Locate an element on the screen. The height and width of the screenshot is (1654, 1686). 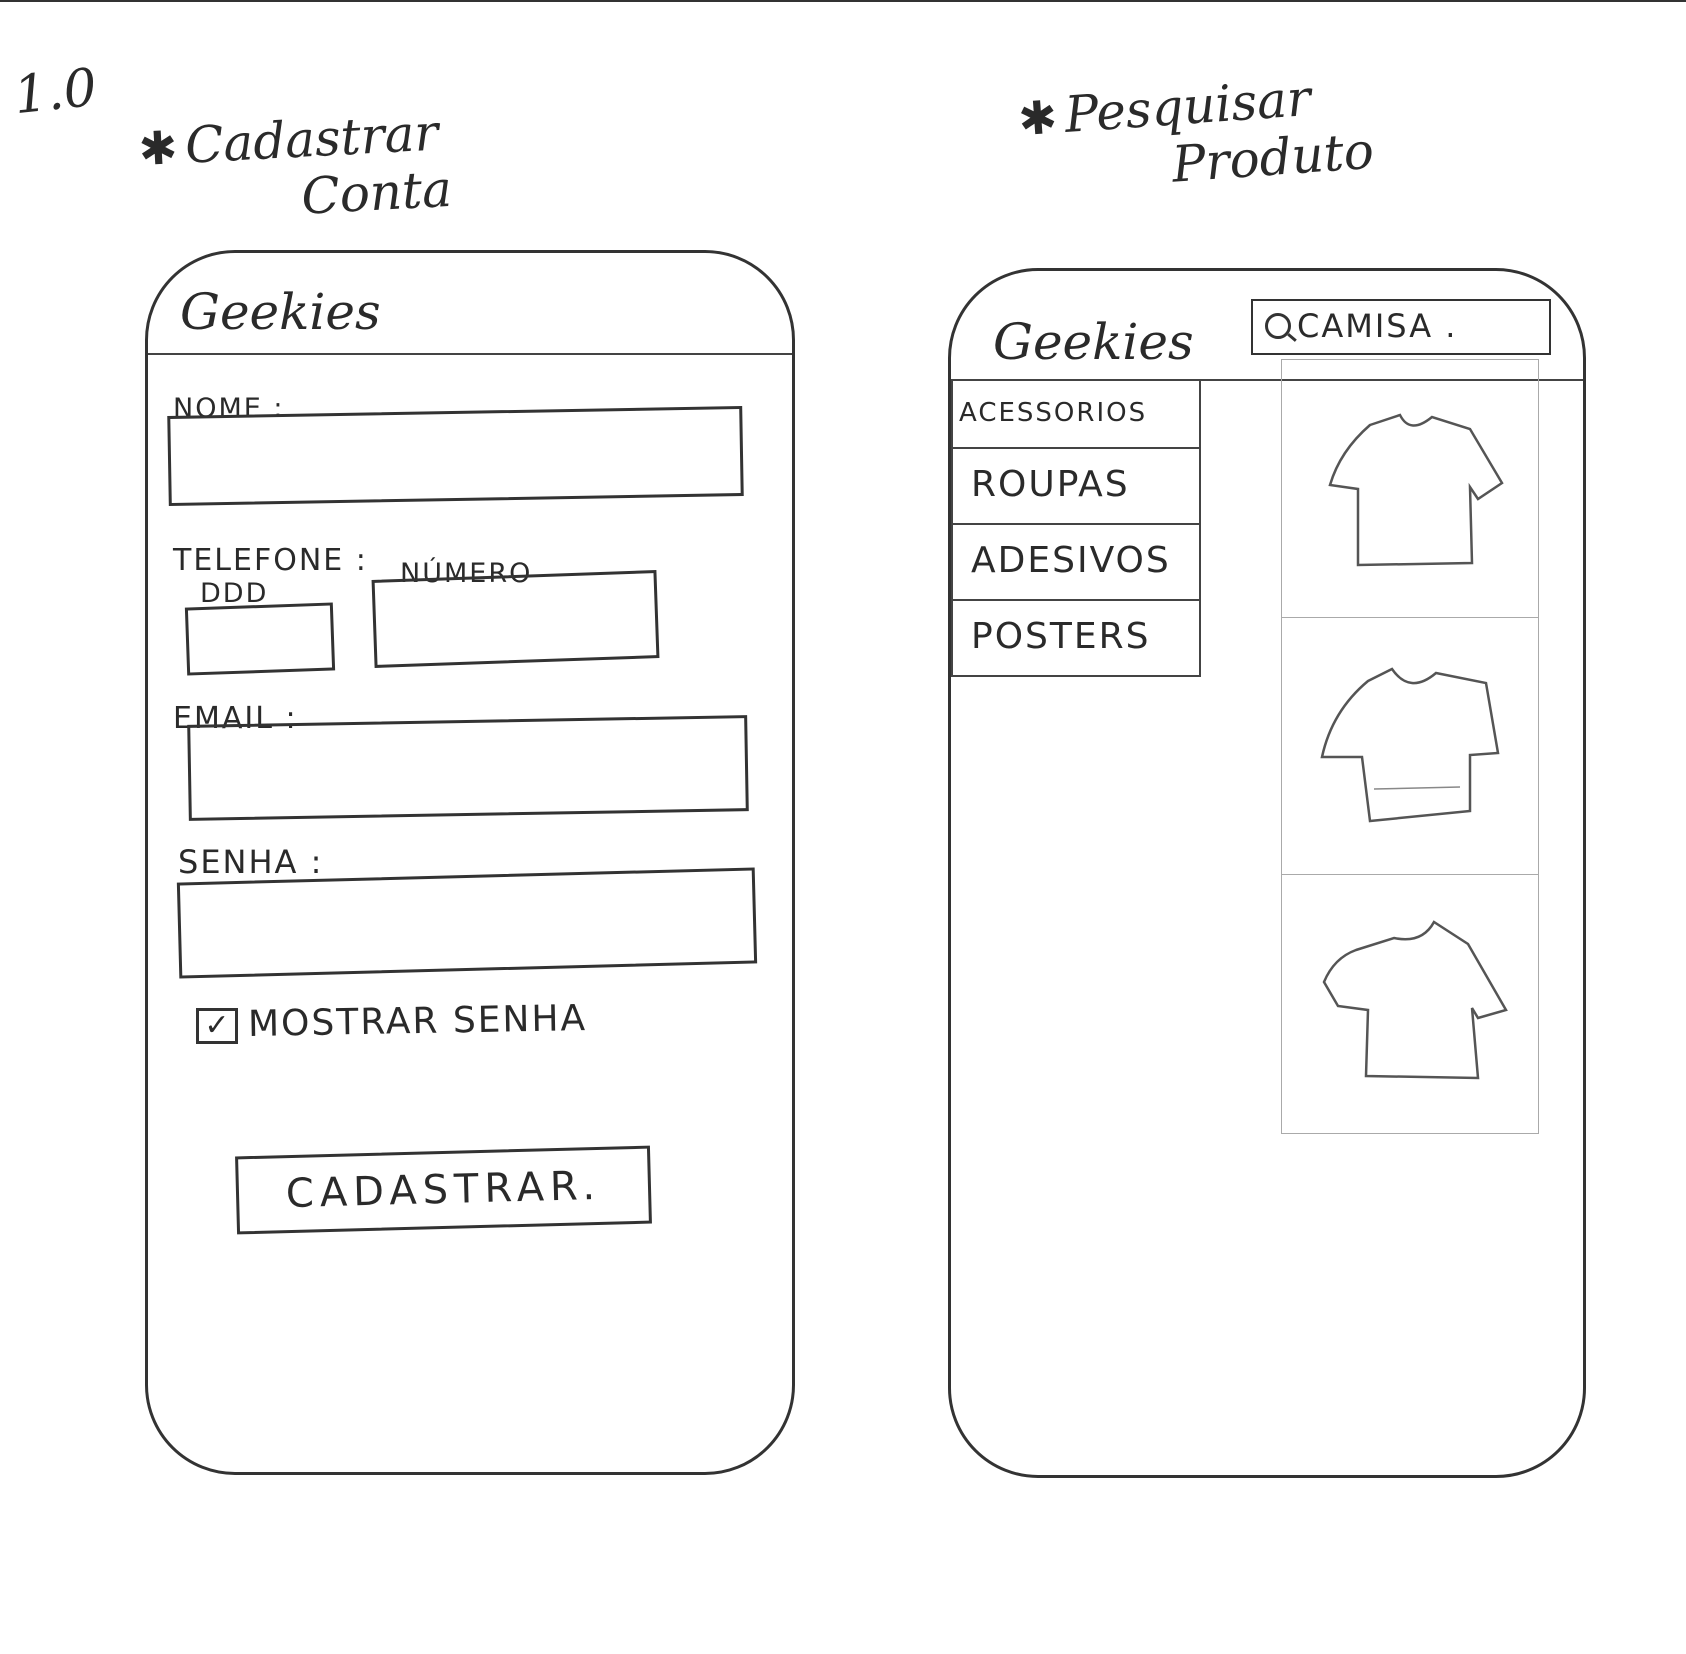
ddd-input is located at coordinates (260, 639).